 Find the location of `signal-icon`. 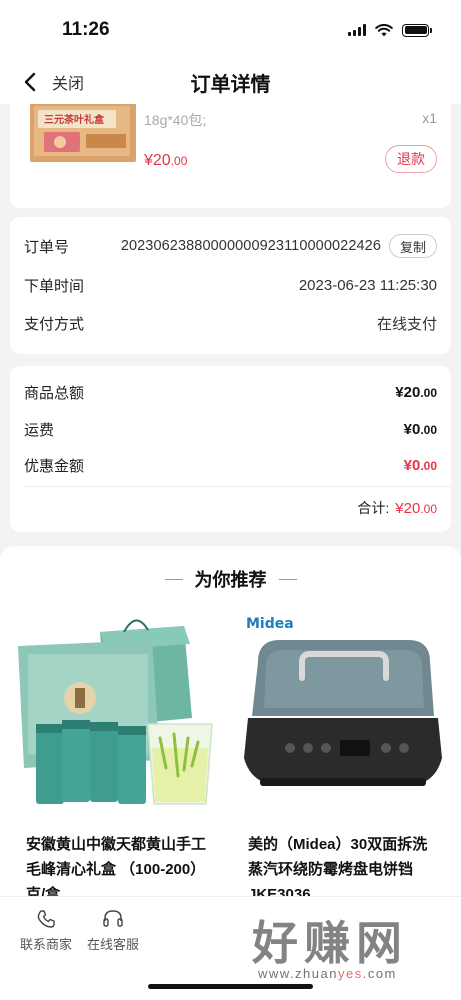

signal-icon is located at coordinates (357, 30).